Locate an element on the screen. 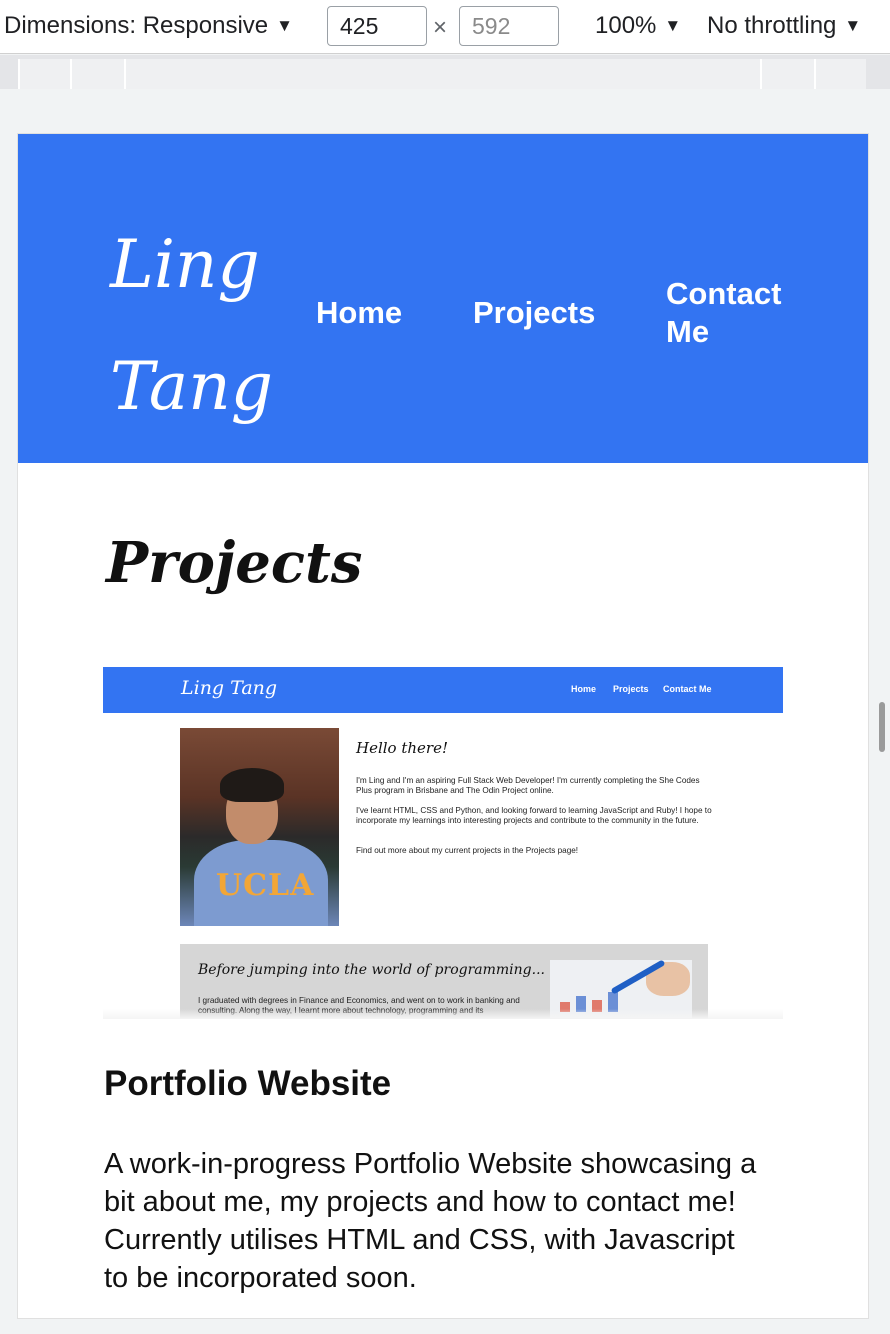  nav-contact-line: Me is located at coordinates (688, 331).